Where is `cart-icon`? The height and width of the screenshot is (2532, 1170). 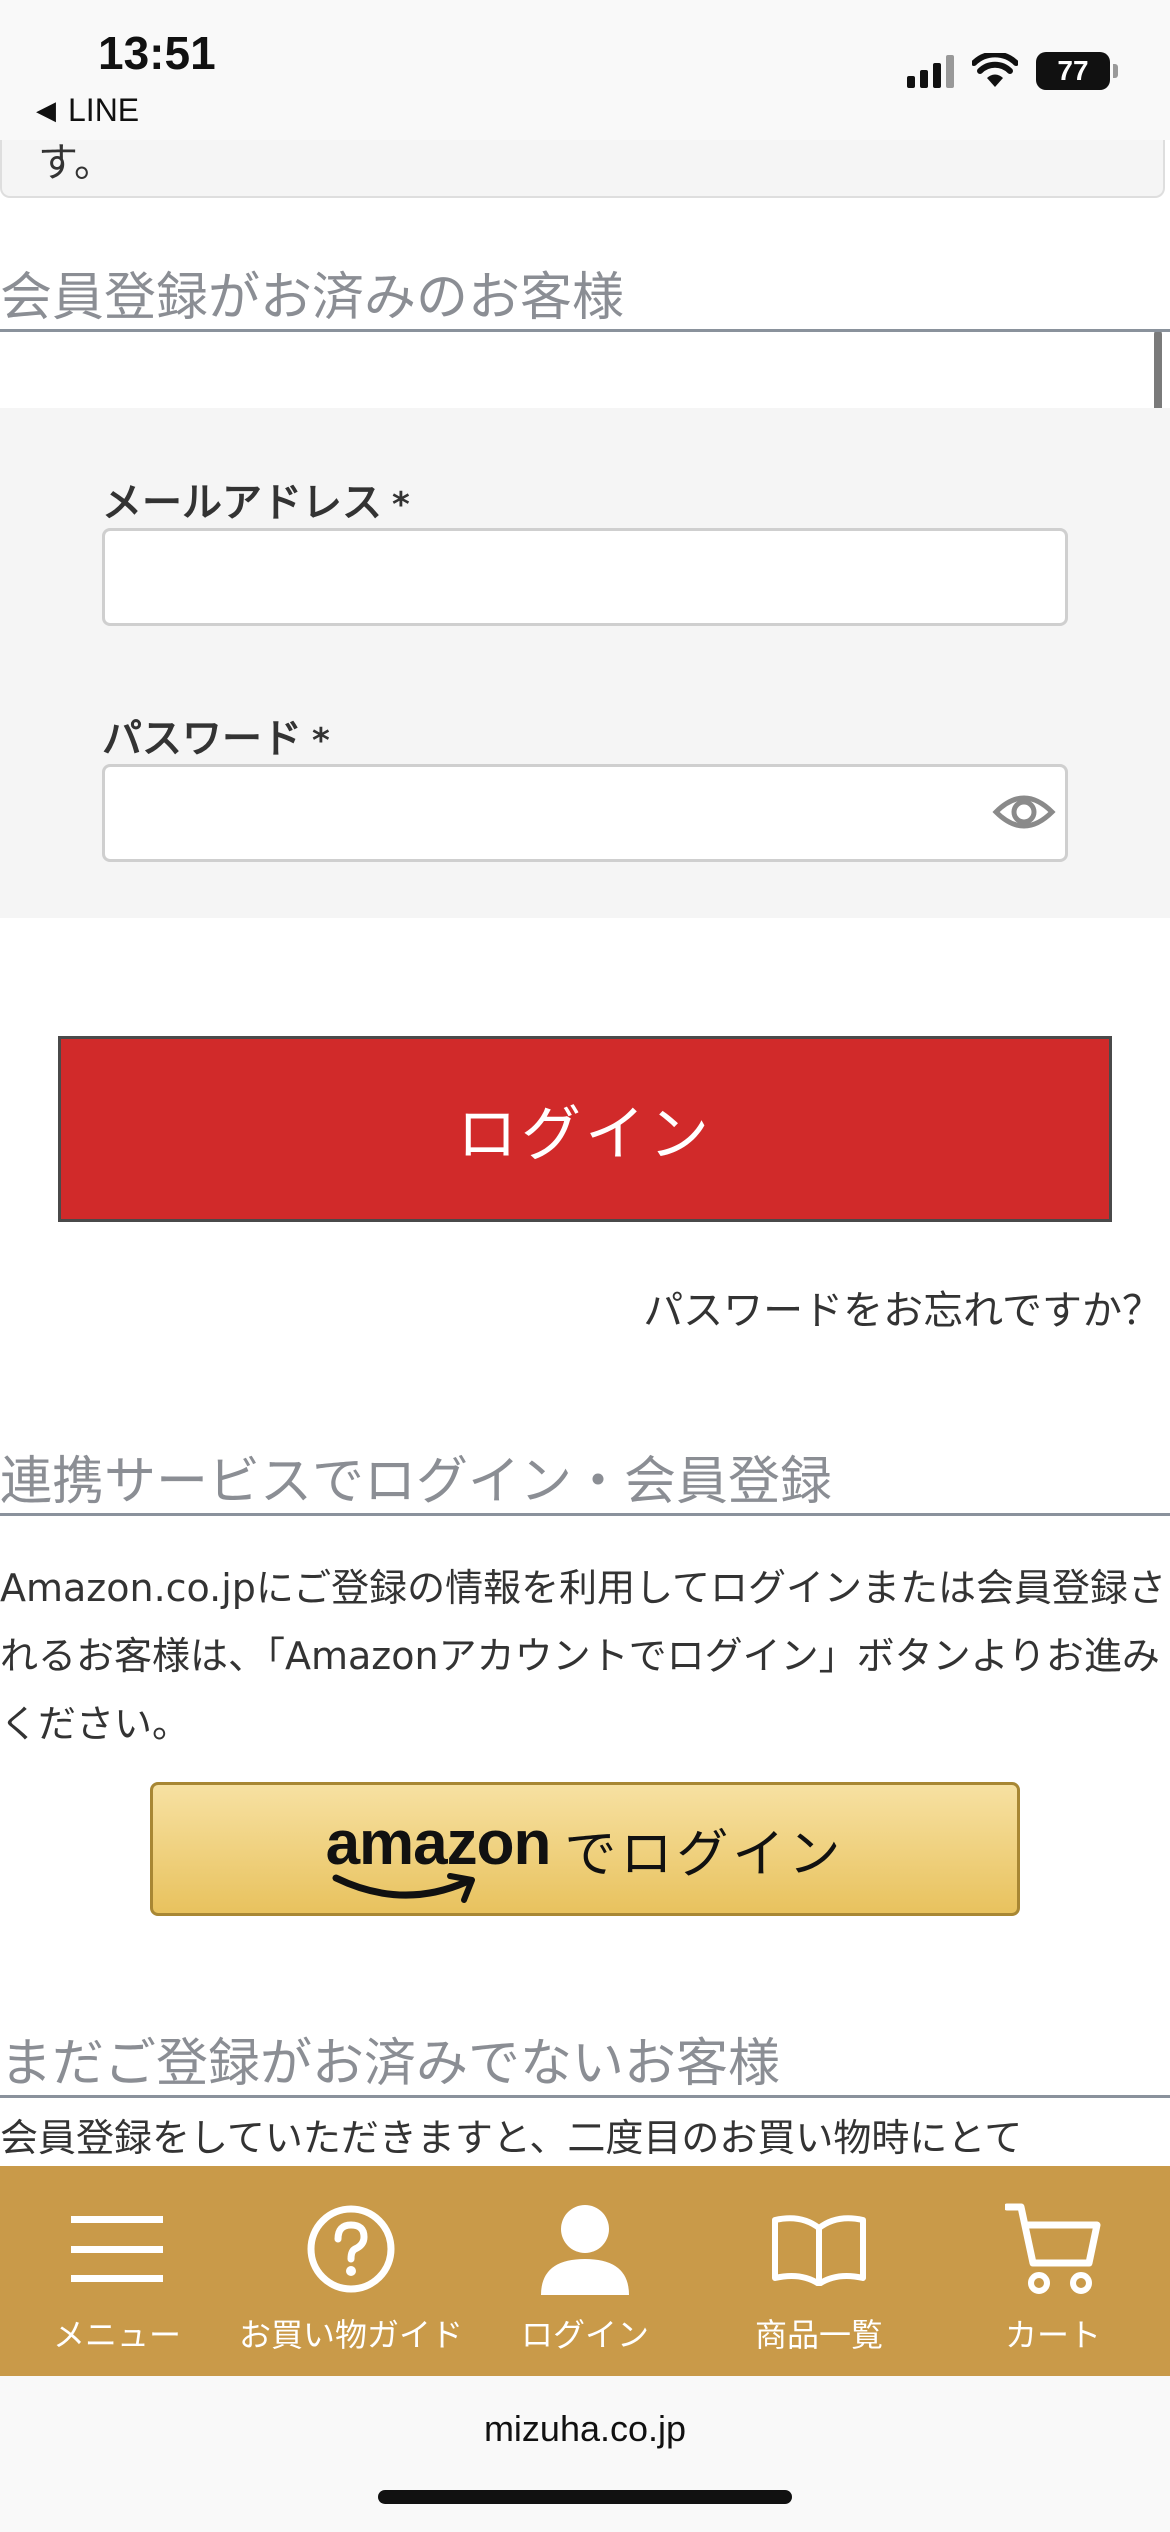
cart-icon is located at coordinates (1053, 2249).